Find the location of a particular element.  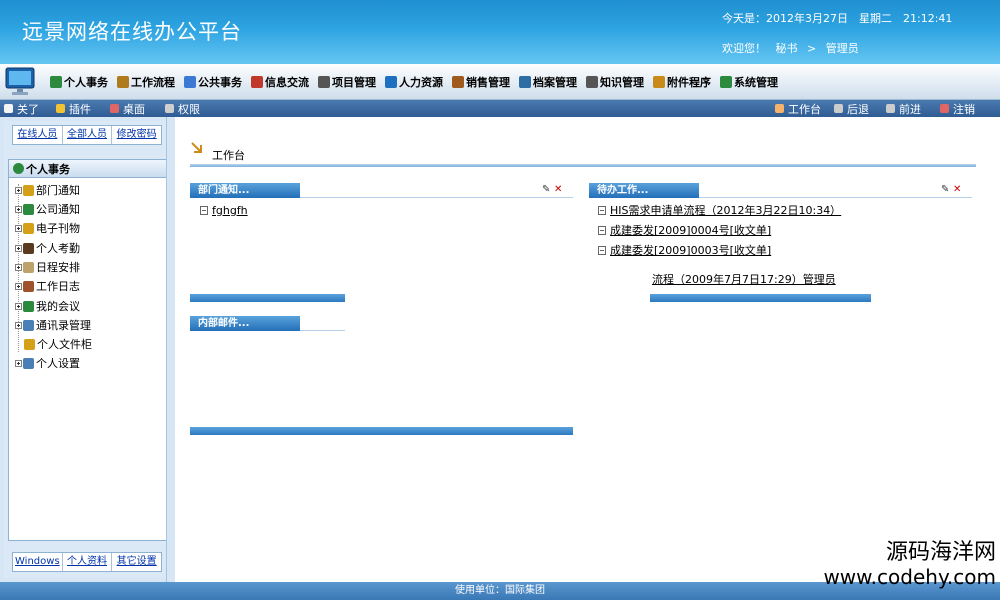

menu-knowledge-management: 知识管理 is located at coordinates (615, 82).